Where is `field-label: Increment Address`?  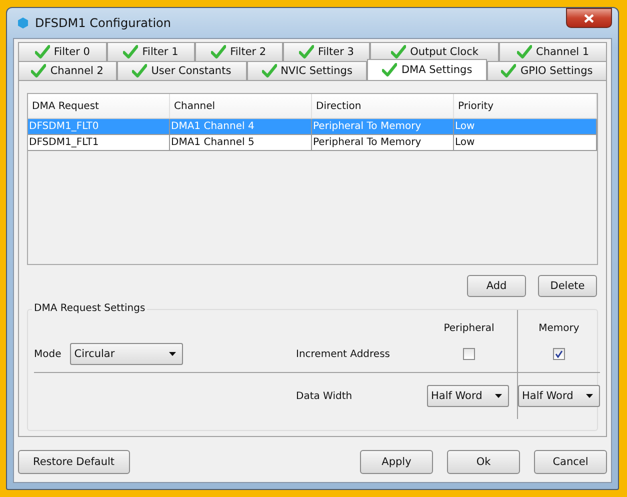 field-label: Increment Address is located at coordinates (343, 354).